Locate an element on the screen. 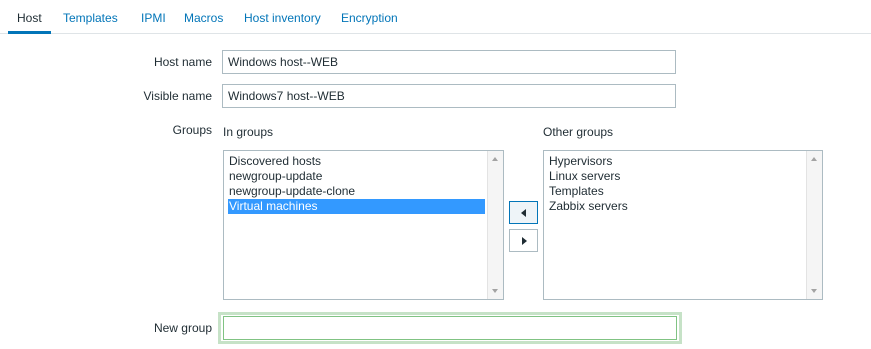 The image size is (871, 349). list-item: Linux servers is located at coordinates (676, 176).